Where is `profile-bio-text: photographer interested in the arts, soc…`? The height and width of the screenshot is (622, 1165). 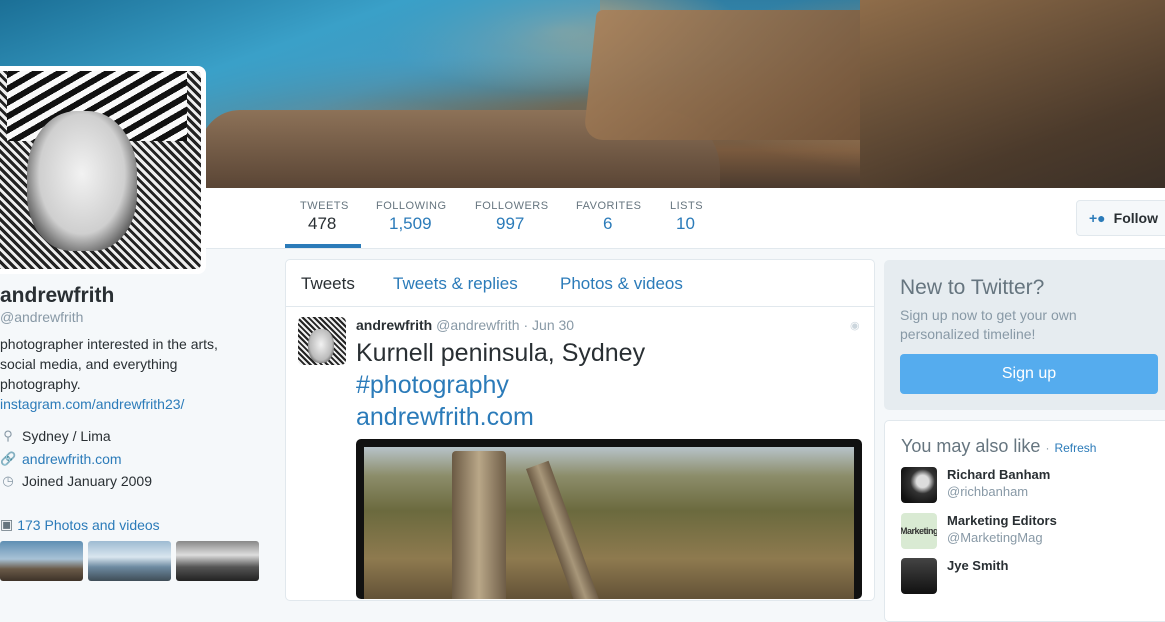
profile-bio-text: photographer interested in the arts, soc… is located at coordinates (109, 364).